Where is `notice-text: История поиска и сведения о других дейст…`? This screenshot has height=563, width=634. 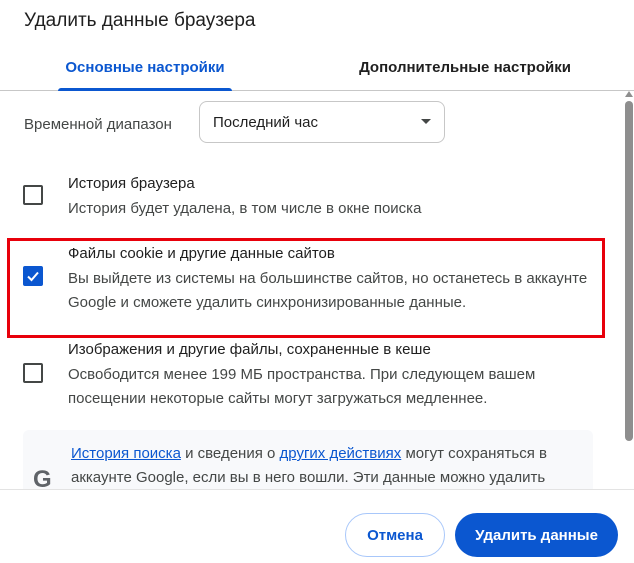
notice-text: История поиска и сведения о других дейст… is located at coordinates (328, 465).